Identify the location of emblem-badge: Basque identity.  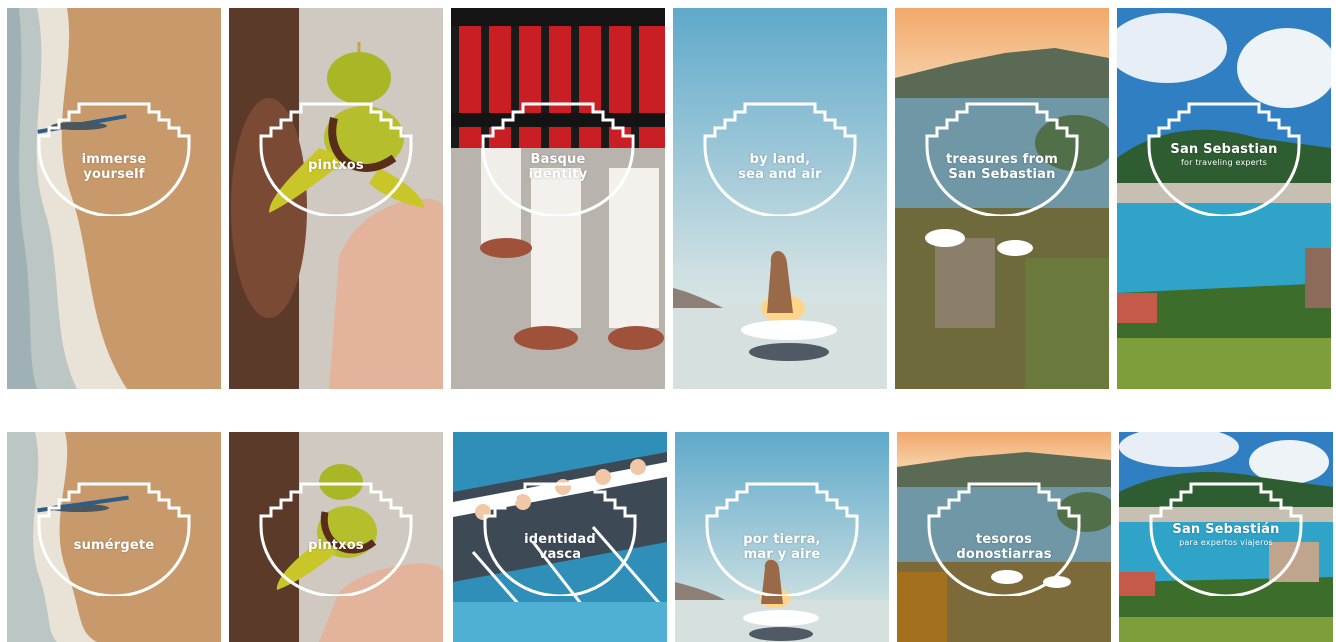
(558, 158).